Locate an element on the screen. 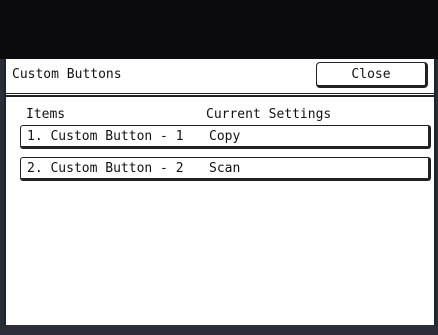 This screenshot has height=335, width=438. header-divider is located at coordinates (220, 96).